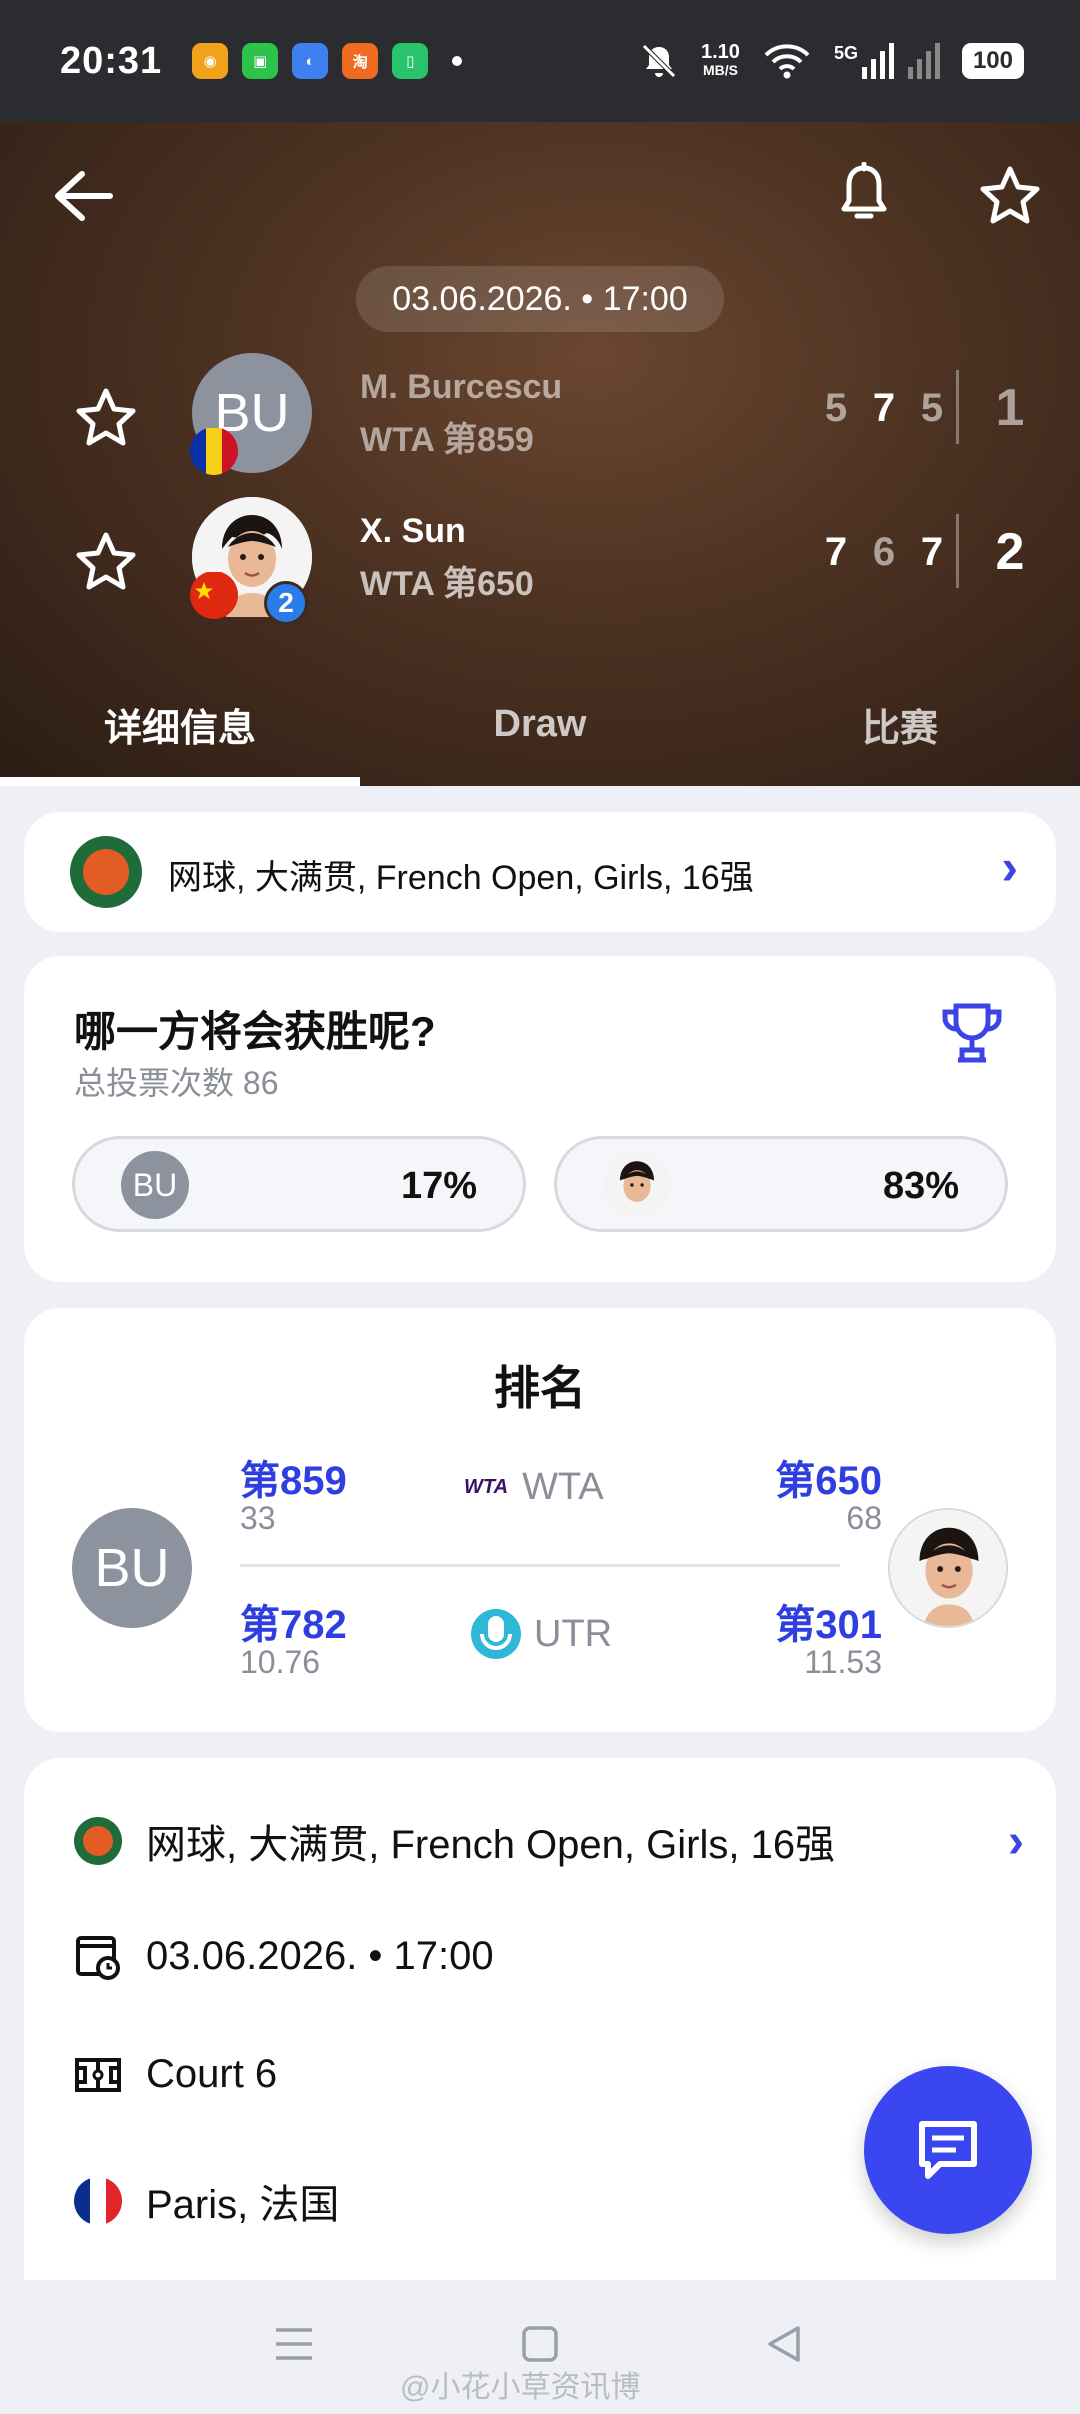 The width and height of the screenshot is (1080, 2414). I want to click on utr-logo-icon, so click(496, 1634).